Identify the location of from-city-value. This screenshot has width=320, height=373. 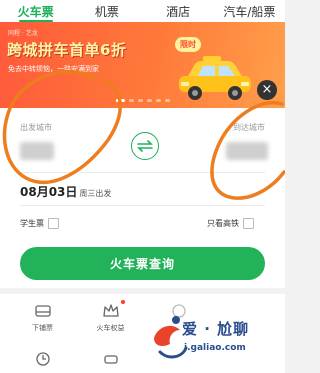
(37, 151).